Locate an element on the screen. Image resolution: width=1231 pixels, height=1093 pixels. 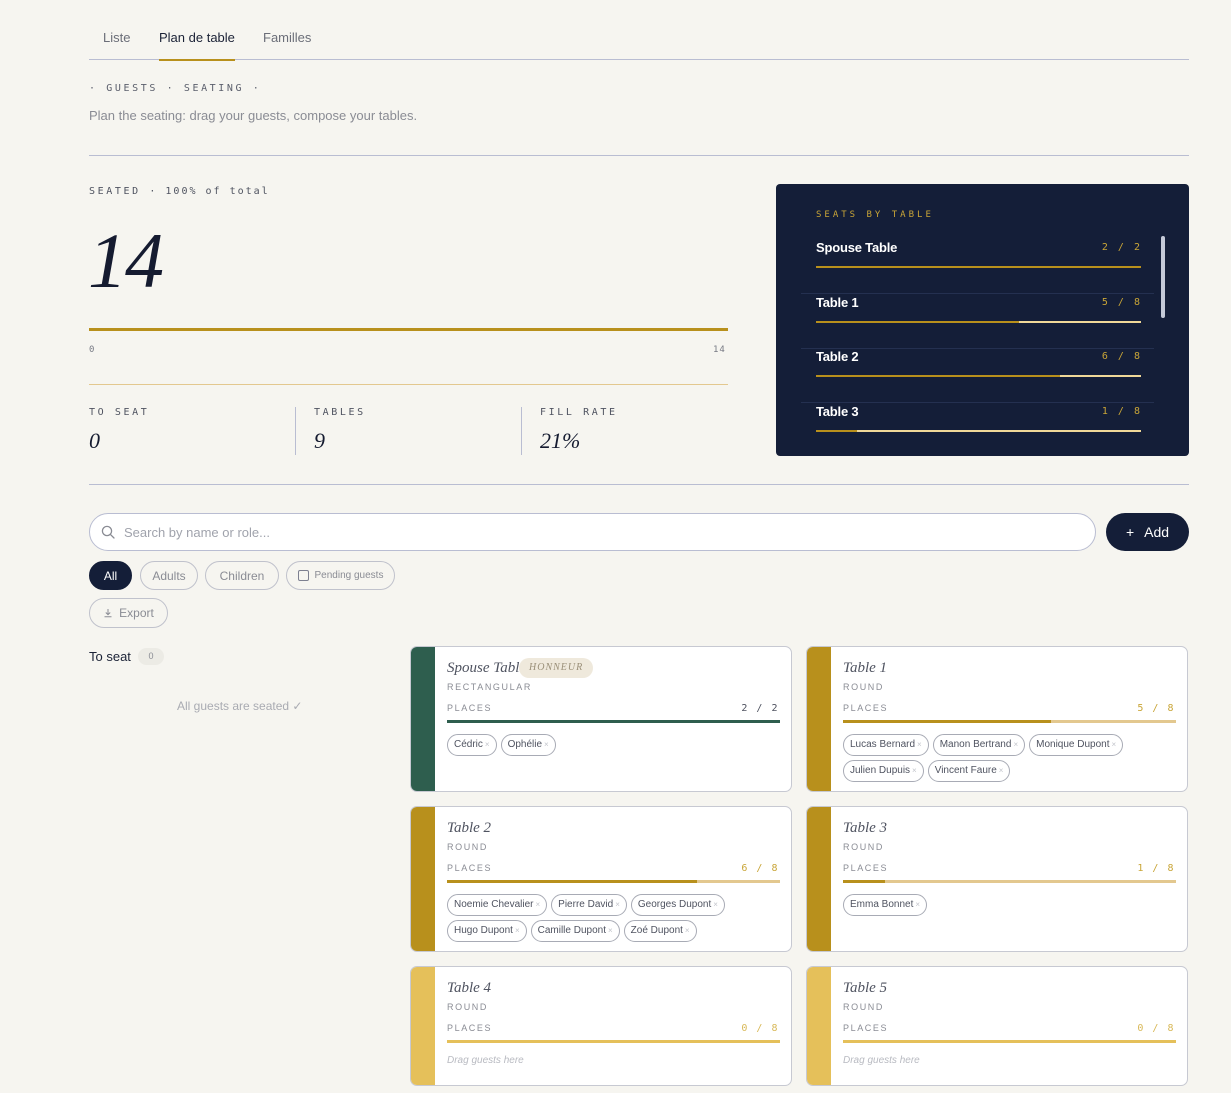
guest-chip: Cédric × is located at coordinates (472, 745).